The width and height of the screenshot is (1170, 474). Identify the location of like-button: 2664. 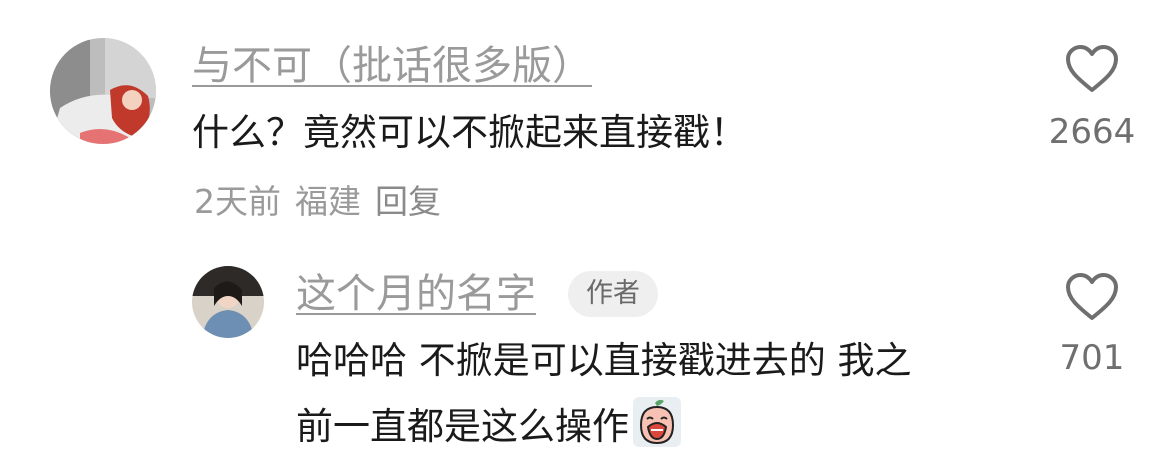
(1092, 99).